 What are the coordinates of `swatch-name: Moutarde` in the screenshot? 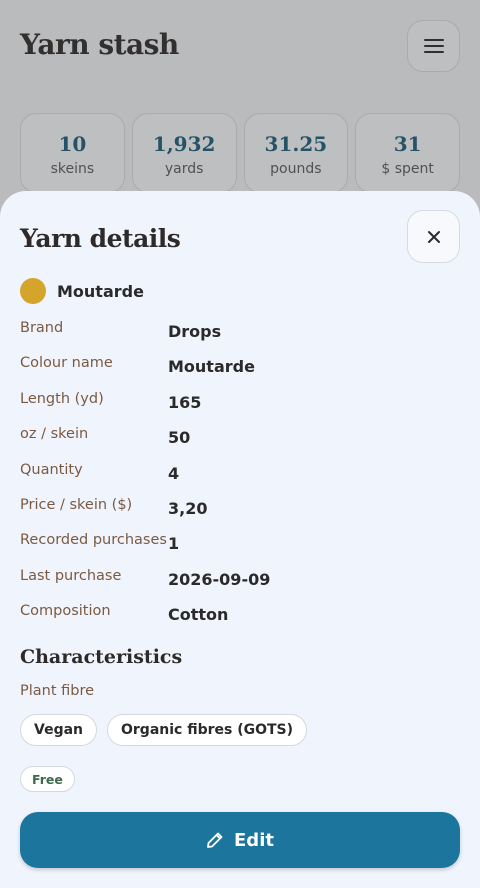 It's located at (100, 291).